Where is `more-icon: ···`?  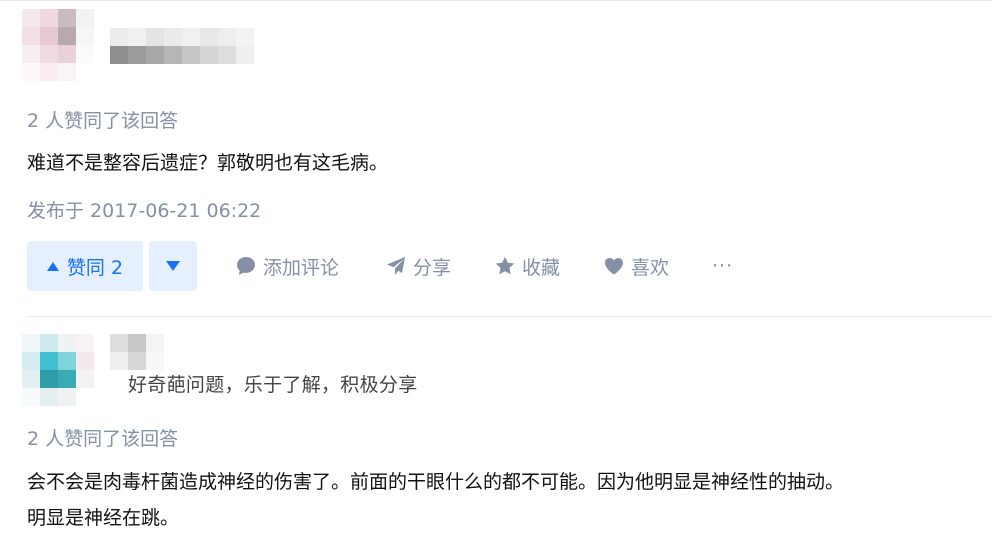
more-icon: ··· is located at coordinates (723, 266).